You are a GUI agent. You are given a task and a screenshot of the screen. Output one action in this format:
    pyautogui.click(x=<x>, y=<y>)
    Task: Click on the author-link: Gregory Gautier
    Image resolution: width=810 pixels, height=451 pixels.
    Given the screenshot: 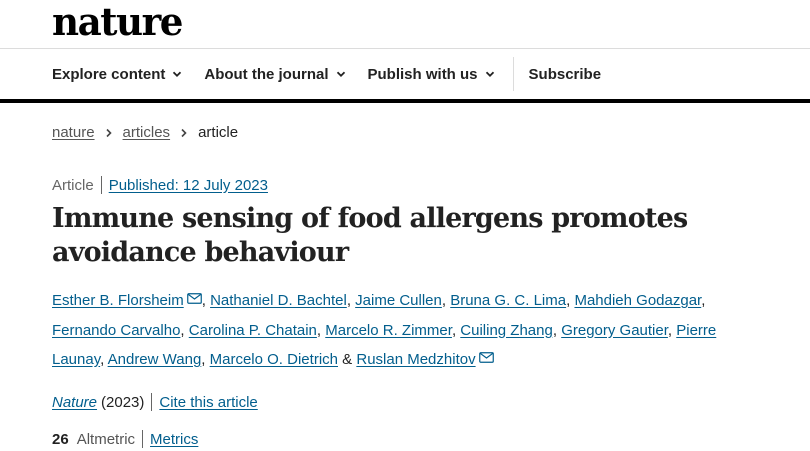 What is the action you would take?
    pyautogui.click(x=614, y=330)
    